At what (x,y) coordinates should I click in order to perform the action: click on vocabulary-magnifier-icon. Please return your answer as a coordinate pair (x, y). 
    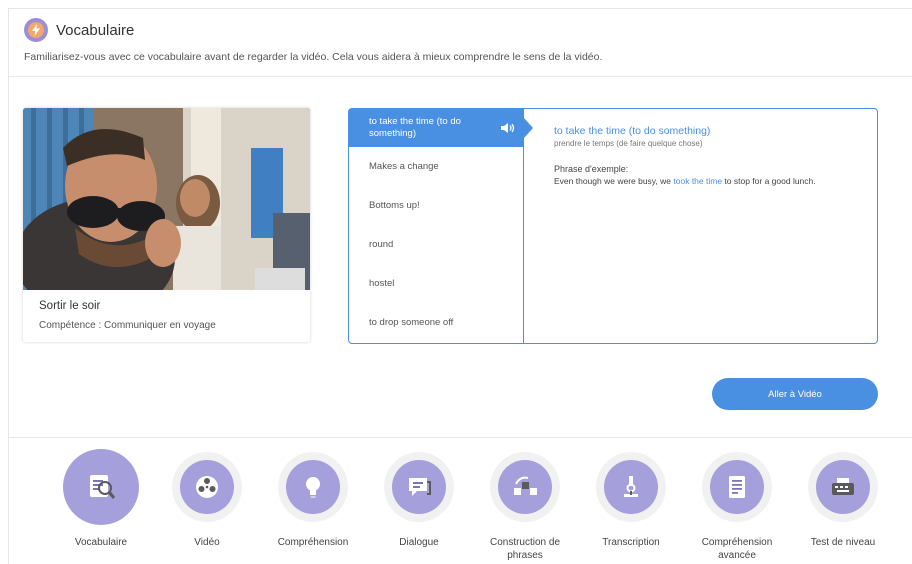
    Looking at the image, I should click on (101, 487).